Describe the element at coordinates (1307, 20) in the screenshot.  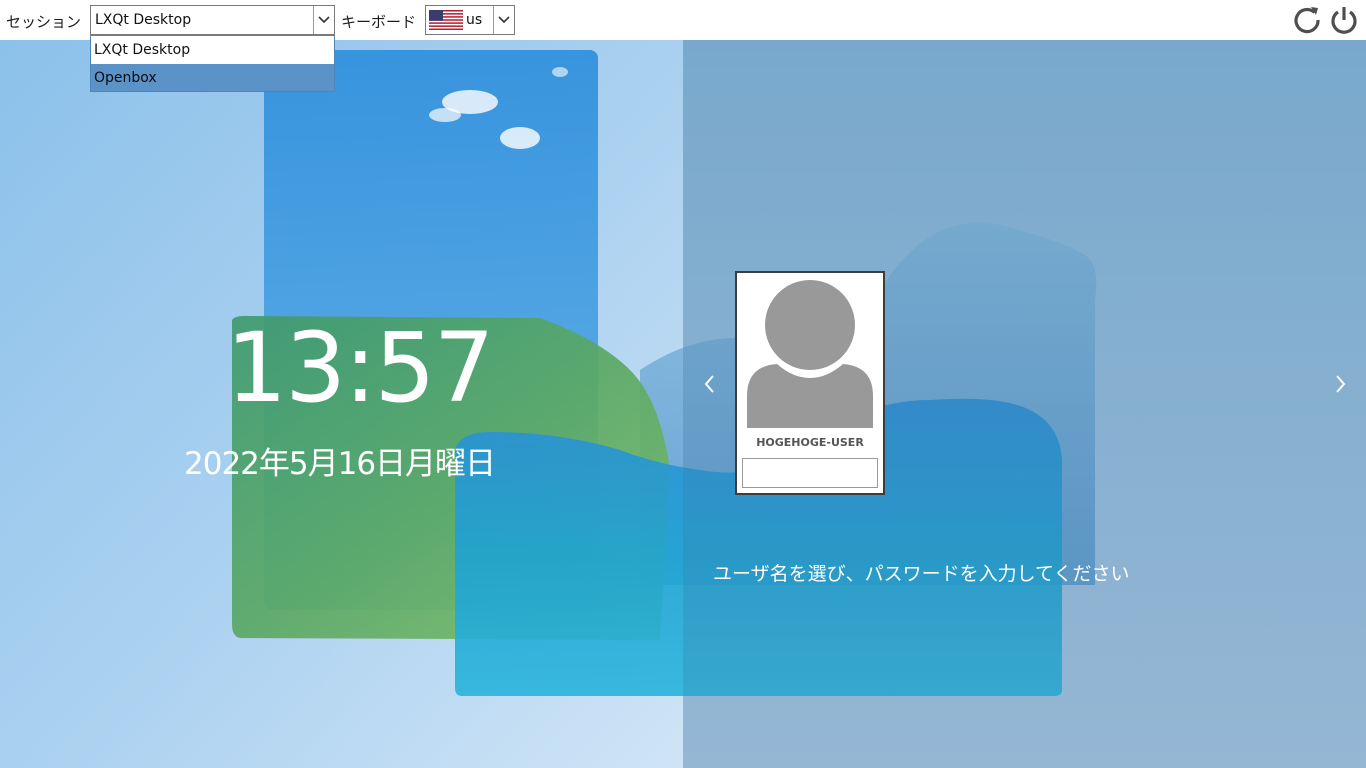
I see `restart-icon` at that location.